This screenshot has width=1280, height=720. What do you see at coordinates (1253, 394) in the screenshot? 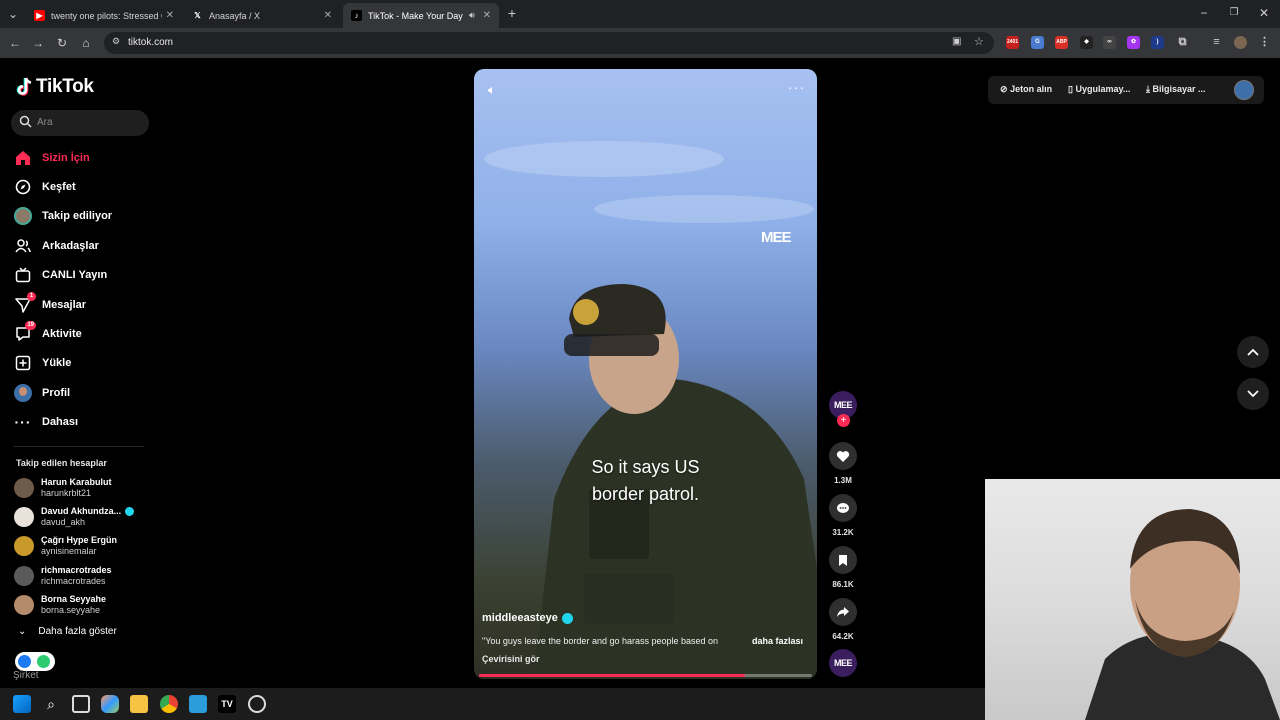
I see `next-video-button` at bounding box center [1253, 394].